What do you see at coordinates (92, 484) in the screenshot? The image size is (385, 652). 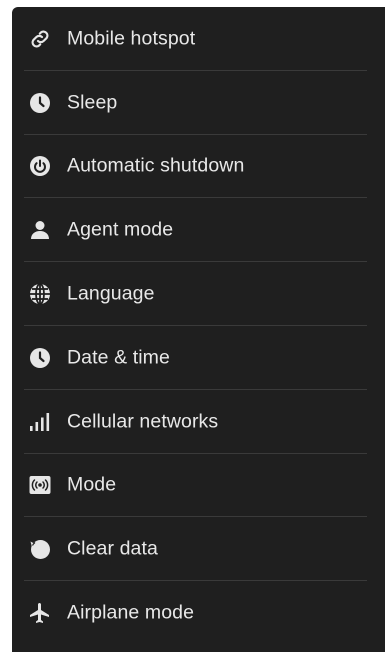 I see `menu-item-label: Mode` at bounding box center [92, 484].